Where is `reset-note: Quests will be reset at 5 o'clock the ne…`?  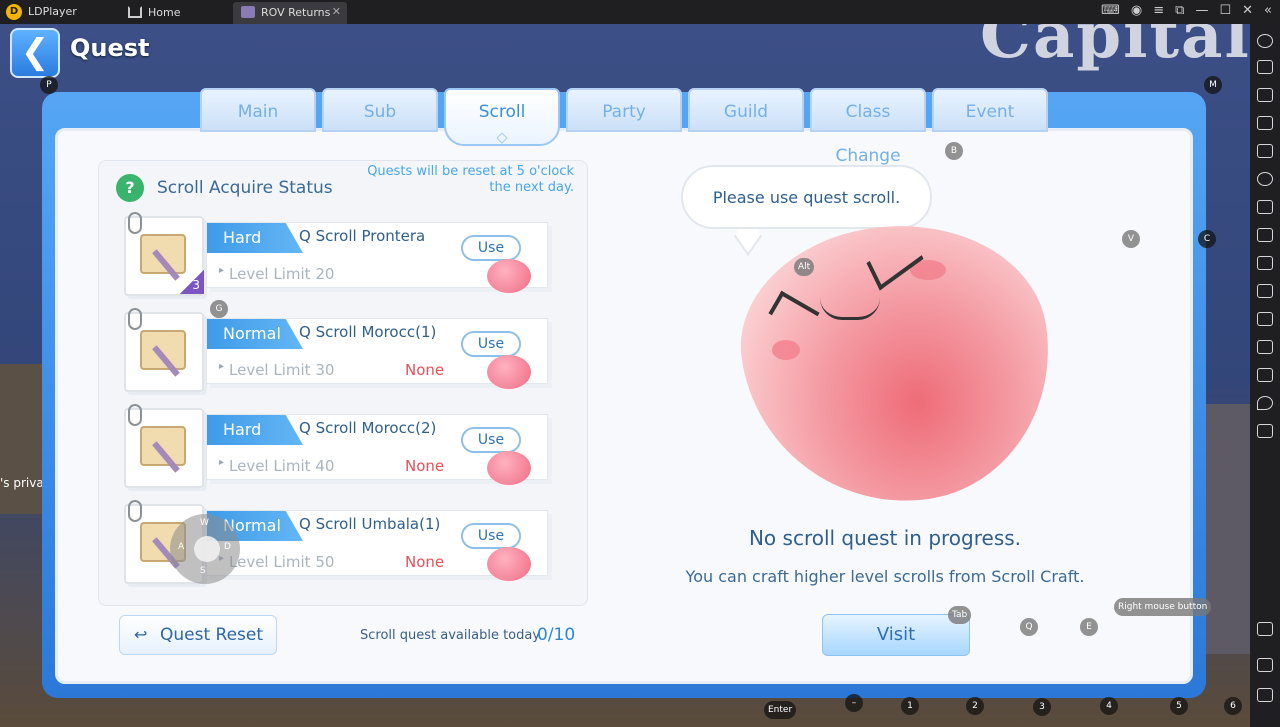 reset-note: Quests will be reset at 5 o'clock the ne… is located at coordinates (470, 179).